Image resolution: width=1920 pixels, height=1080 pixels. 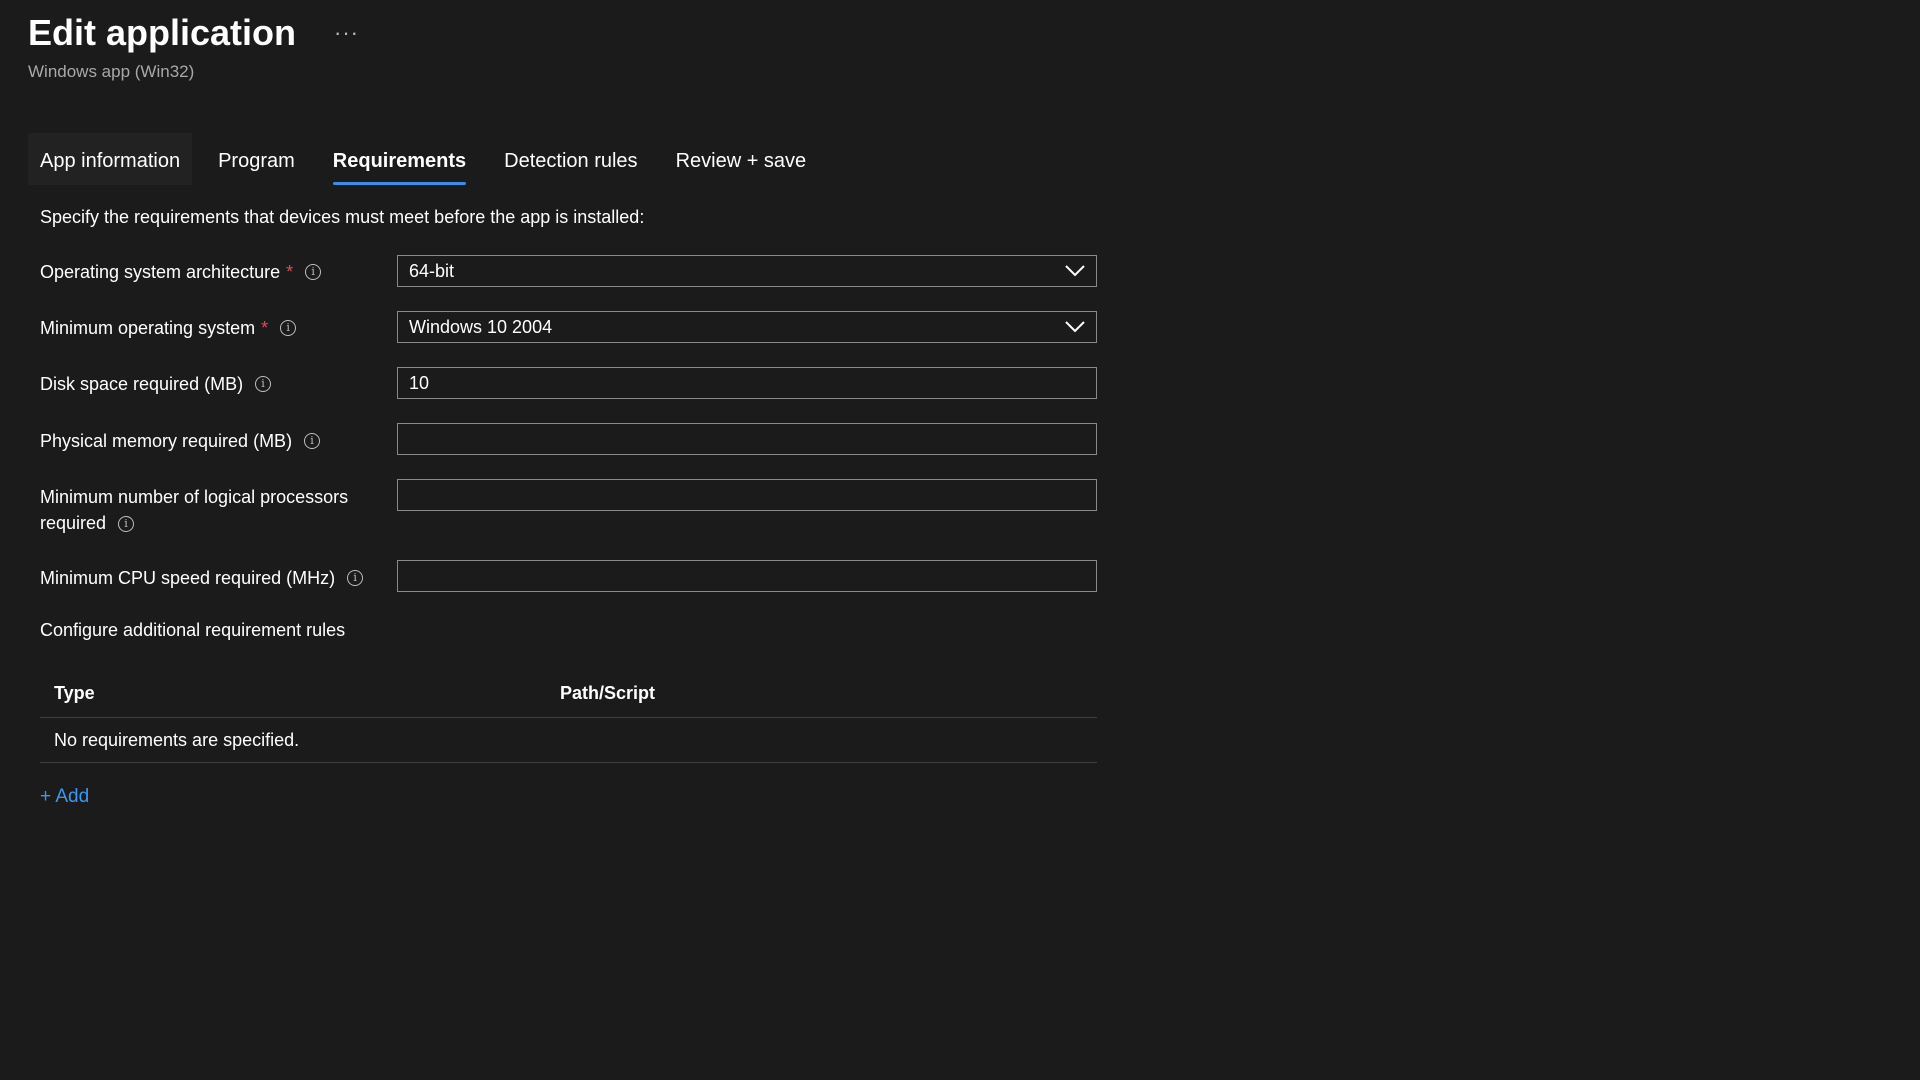 I want to click on physical-memory-input-box, so click(x=747, y=439).